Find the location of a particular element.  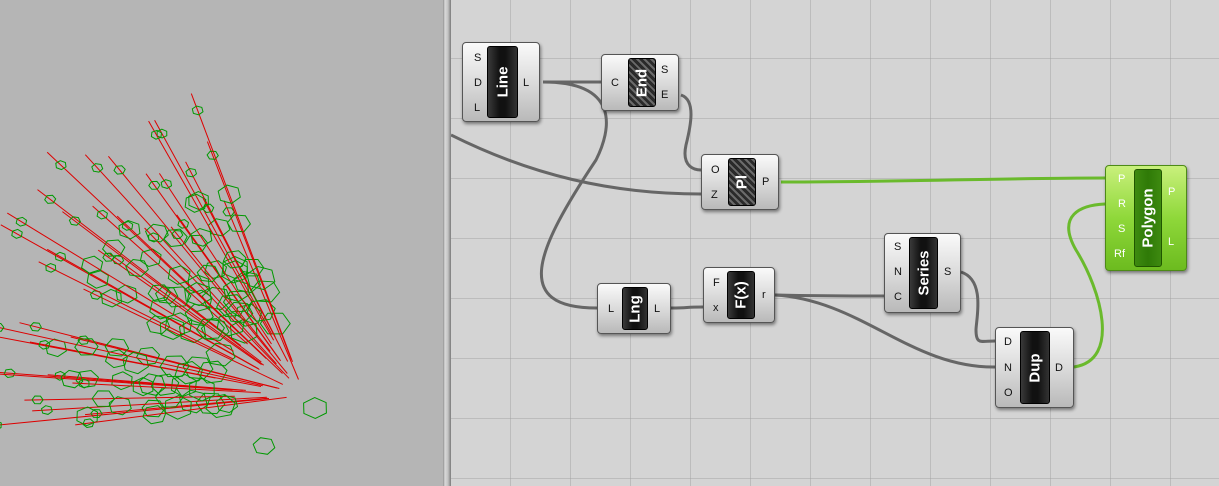

end-input-c: C is located at coordinates (615, 83).